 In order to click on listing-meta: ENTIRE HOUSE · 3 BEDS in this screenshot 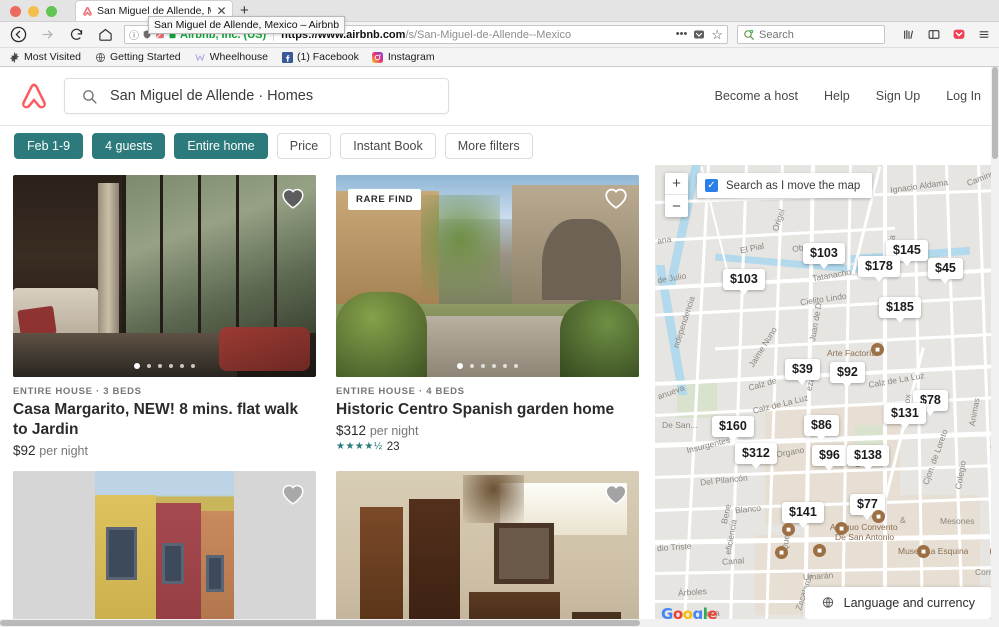, I will do `click(77, 391)`.